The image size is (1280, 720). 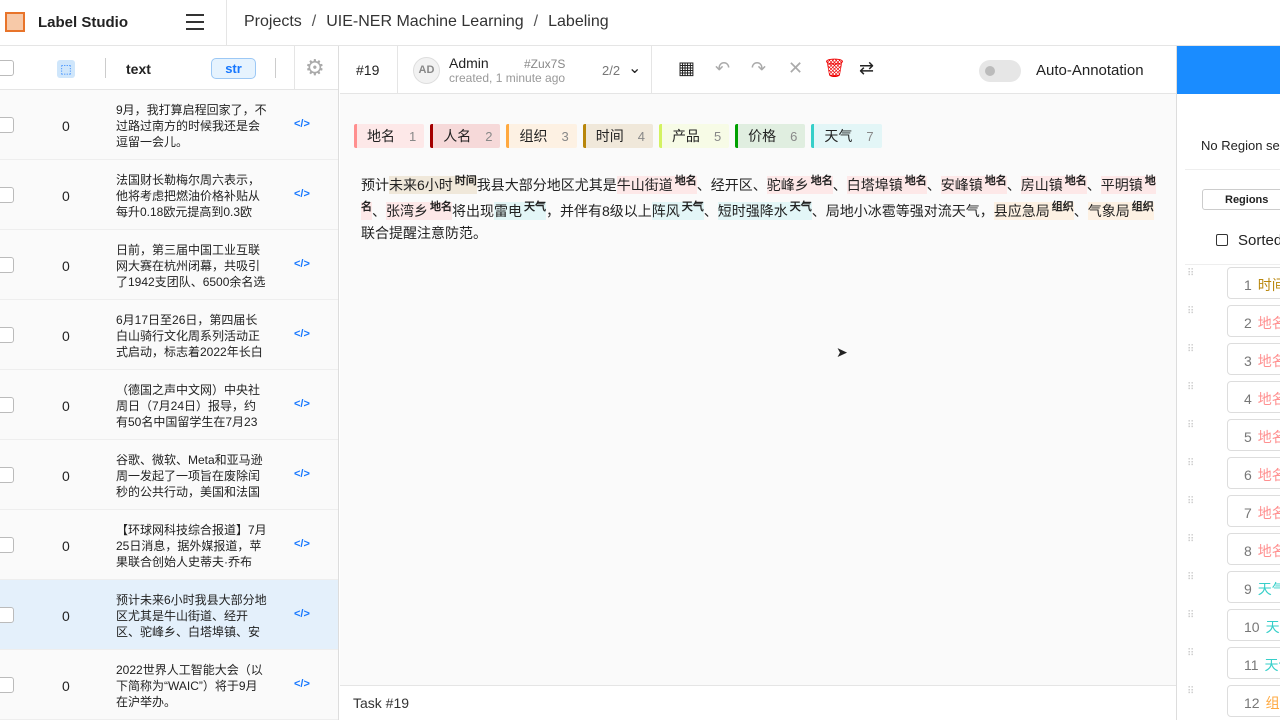 I want to click on entity-region: 牛山街道 地名, so click(x=656, y=184).